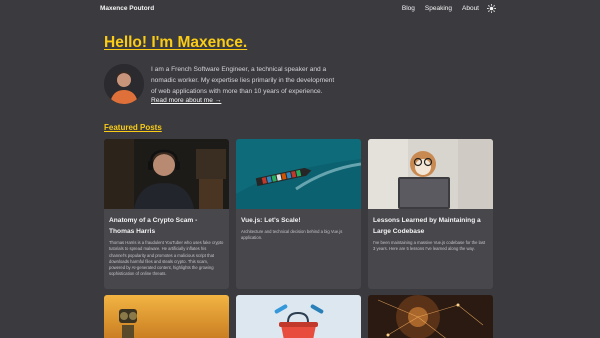  I want to click on post-title: Anatomy of a Crypto Scam - Thomas Harris, so click(153, 226).